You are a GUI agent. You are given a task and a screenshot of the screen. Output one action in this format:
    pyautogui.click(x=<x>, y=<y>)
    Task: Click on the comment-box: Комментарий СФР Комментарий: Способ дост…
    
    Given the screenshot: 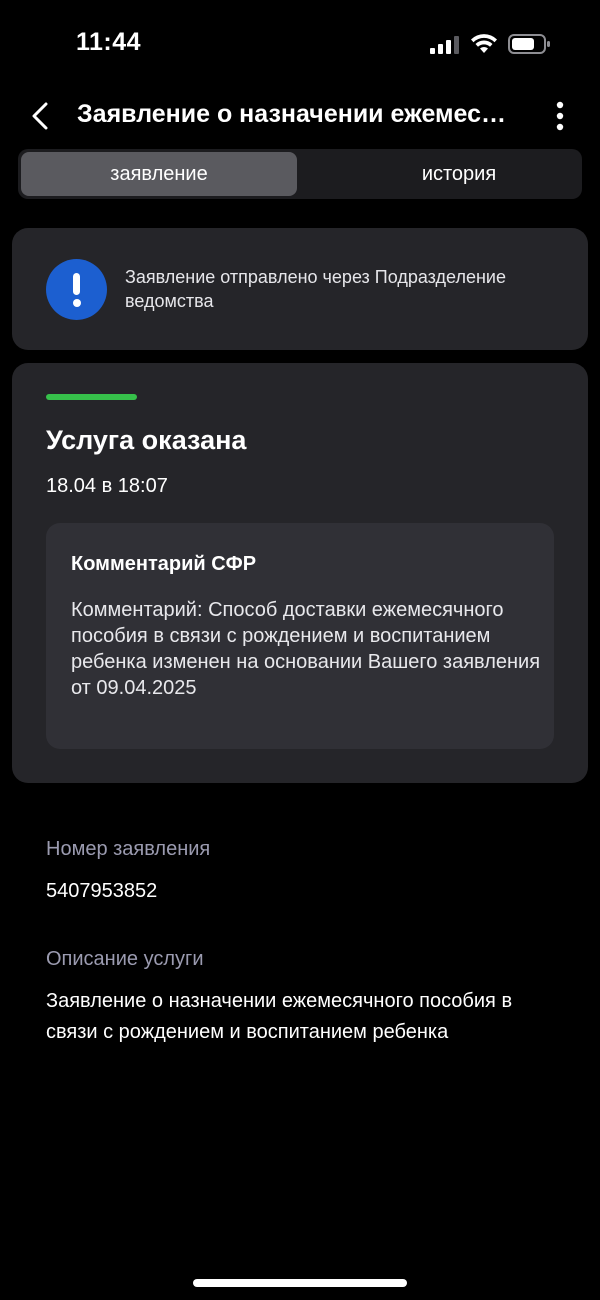 What is the action you would take?
    pyautogui.click(x=300, y=636)
    